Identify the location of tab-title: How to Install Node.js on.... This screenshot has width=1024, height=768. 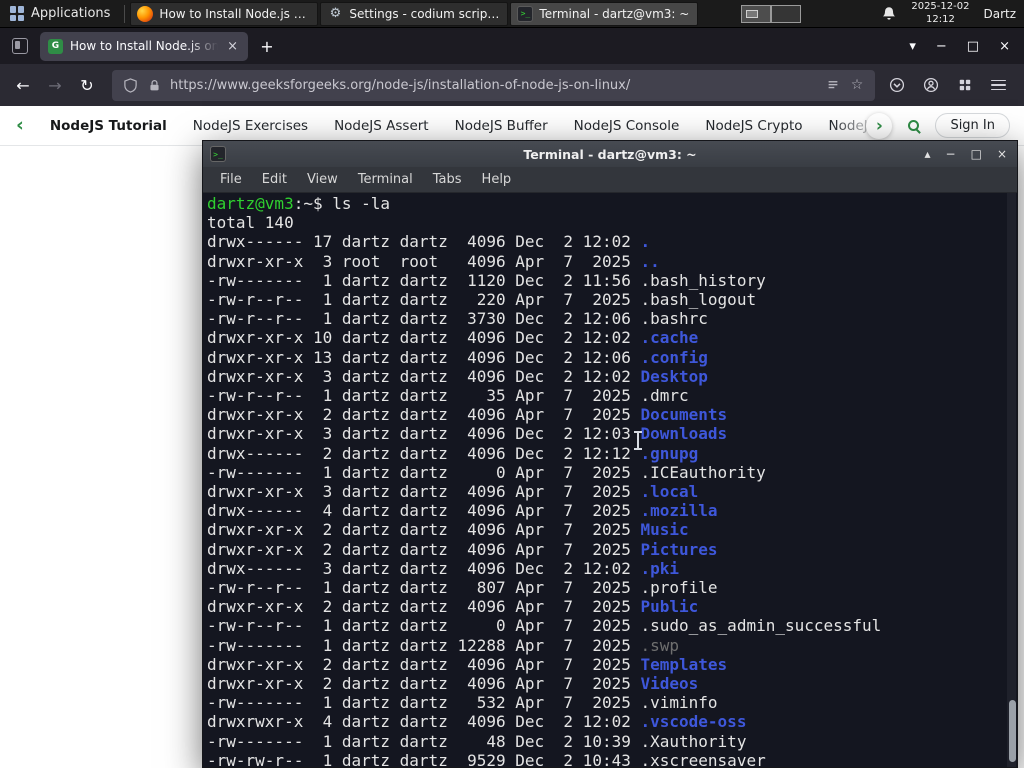
(144, 46).